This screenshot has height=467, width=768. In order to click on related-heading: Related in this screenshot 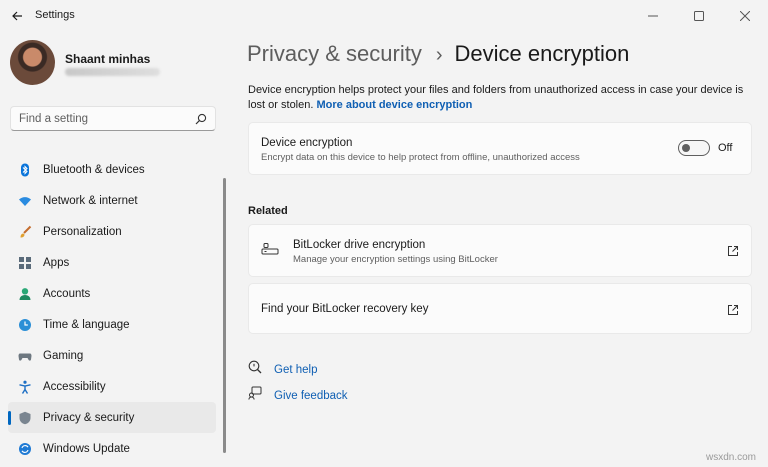, I will do `click(268, 211)`.